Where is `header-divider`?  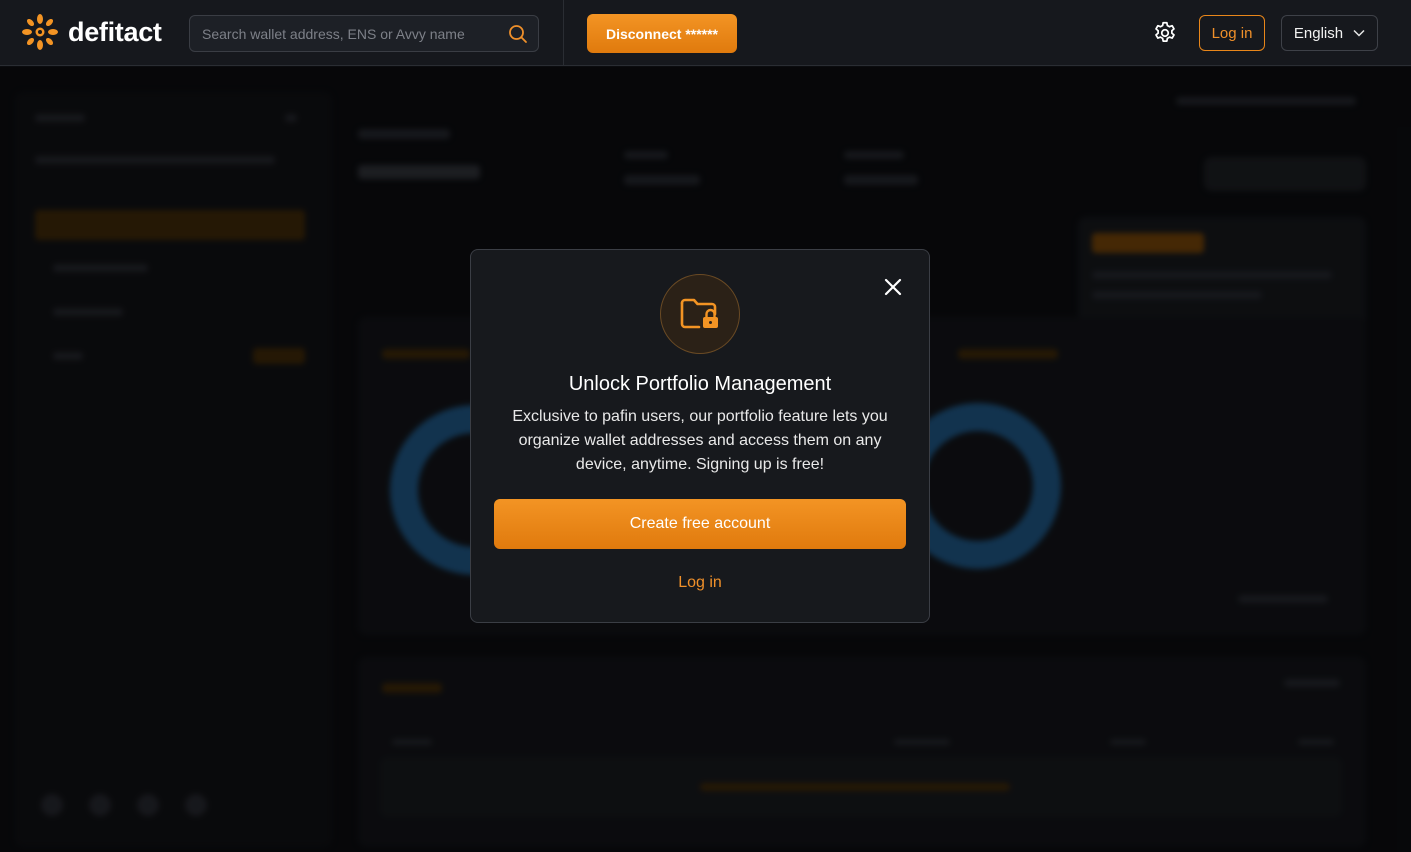
header-divider is located at coordinates (563, 33).